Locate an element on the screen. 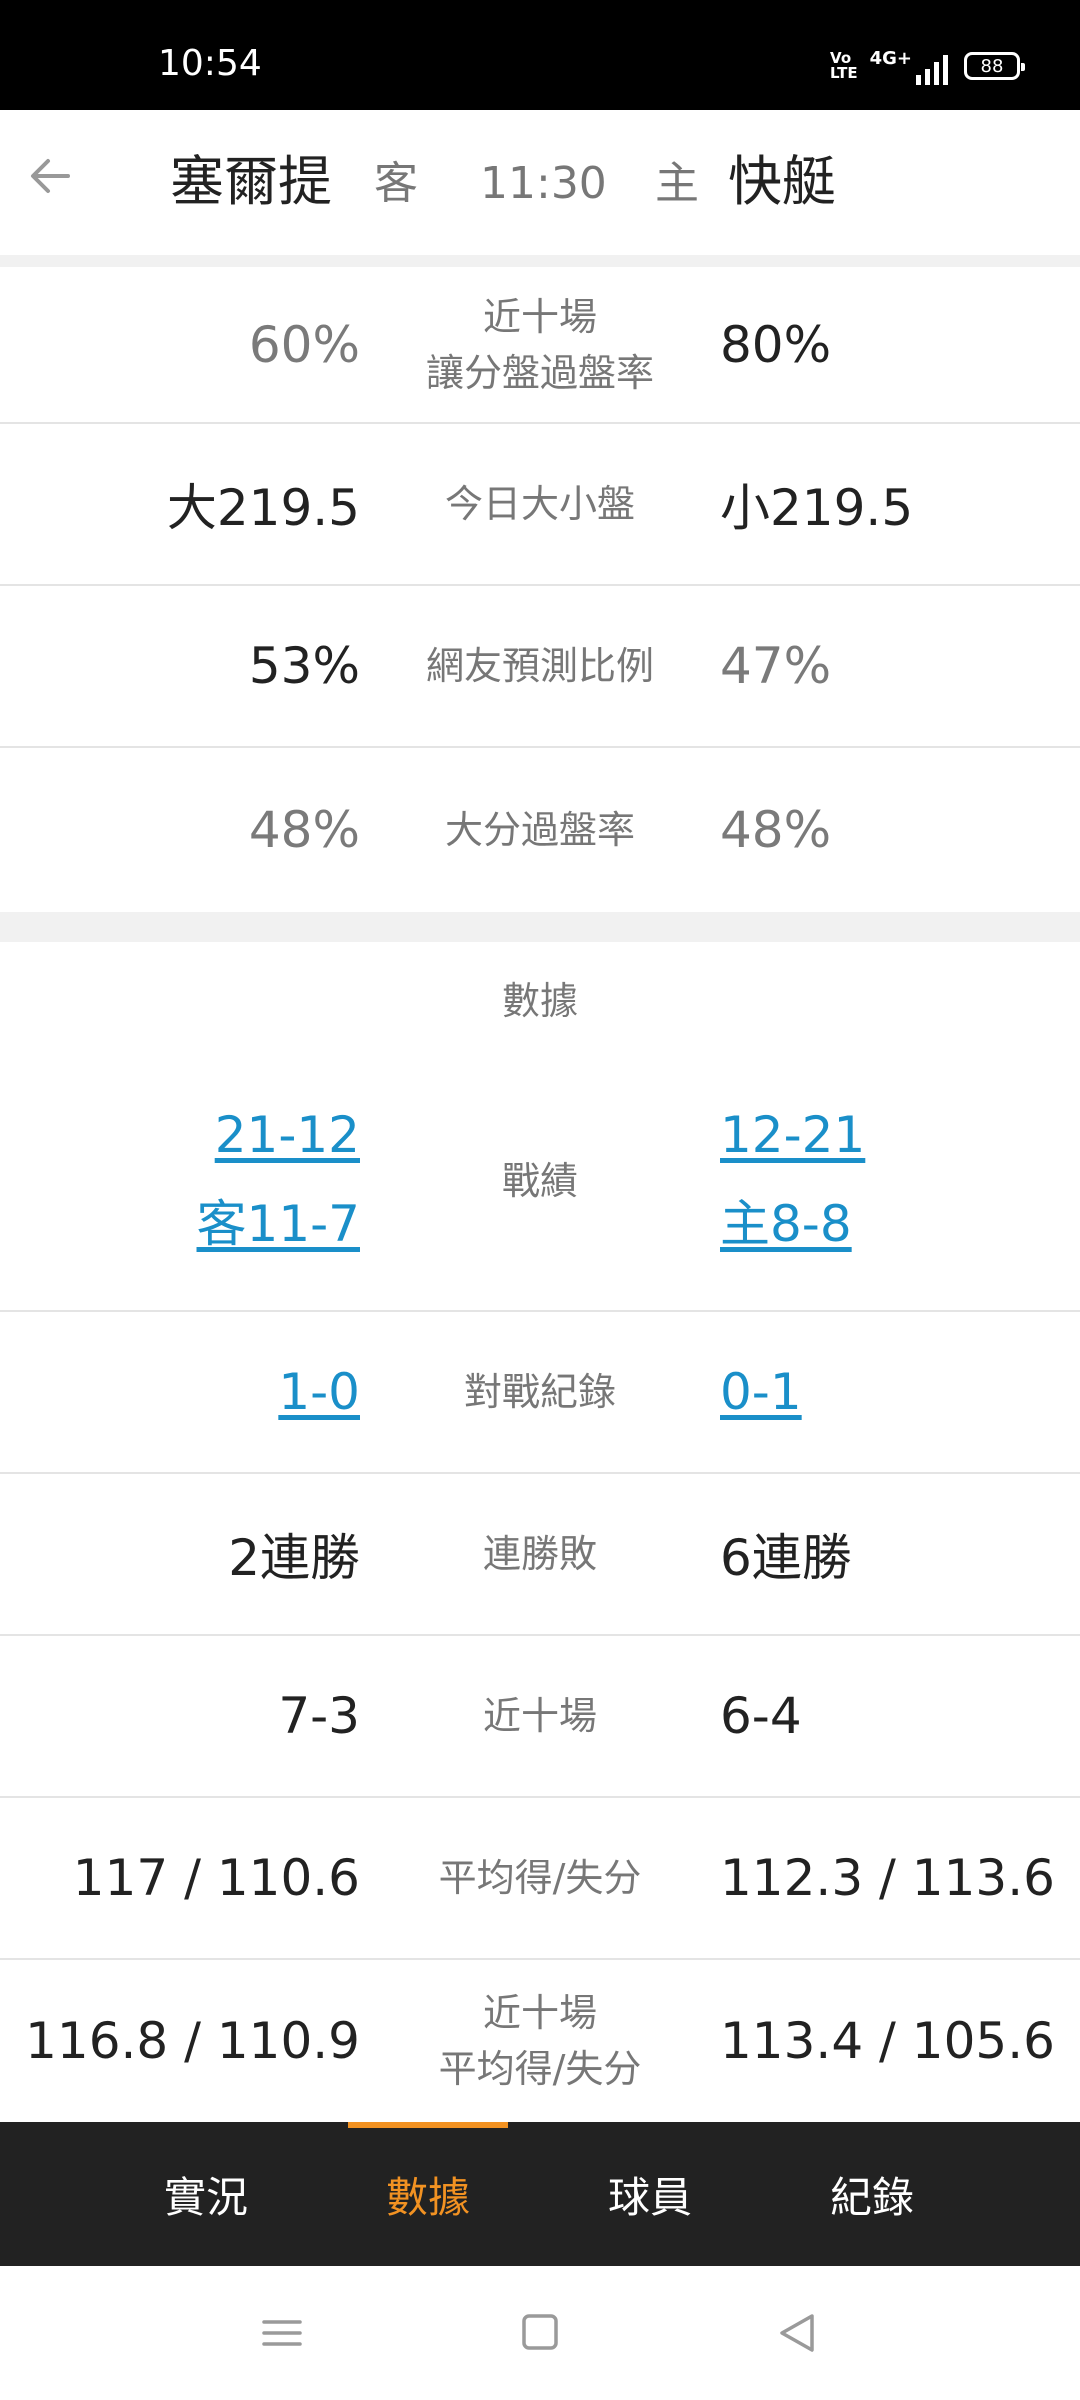 The image size is (1080, 2400). odds-label: 近十場 讓分盤過盤率 is located at coordinates (539, 344).